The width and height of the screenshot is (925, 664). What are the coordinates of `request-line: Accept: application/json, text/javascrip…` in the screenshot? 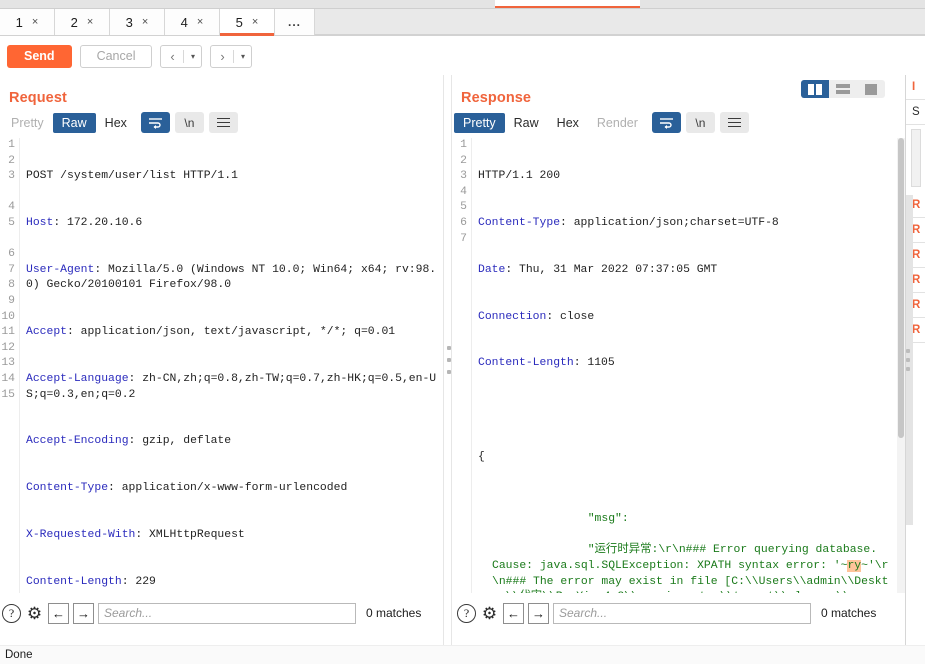 It's located at (211, 332).